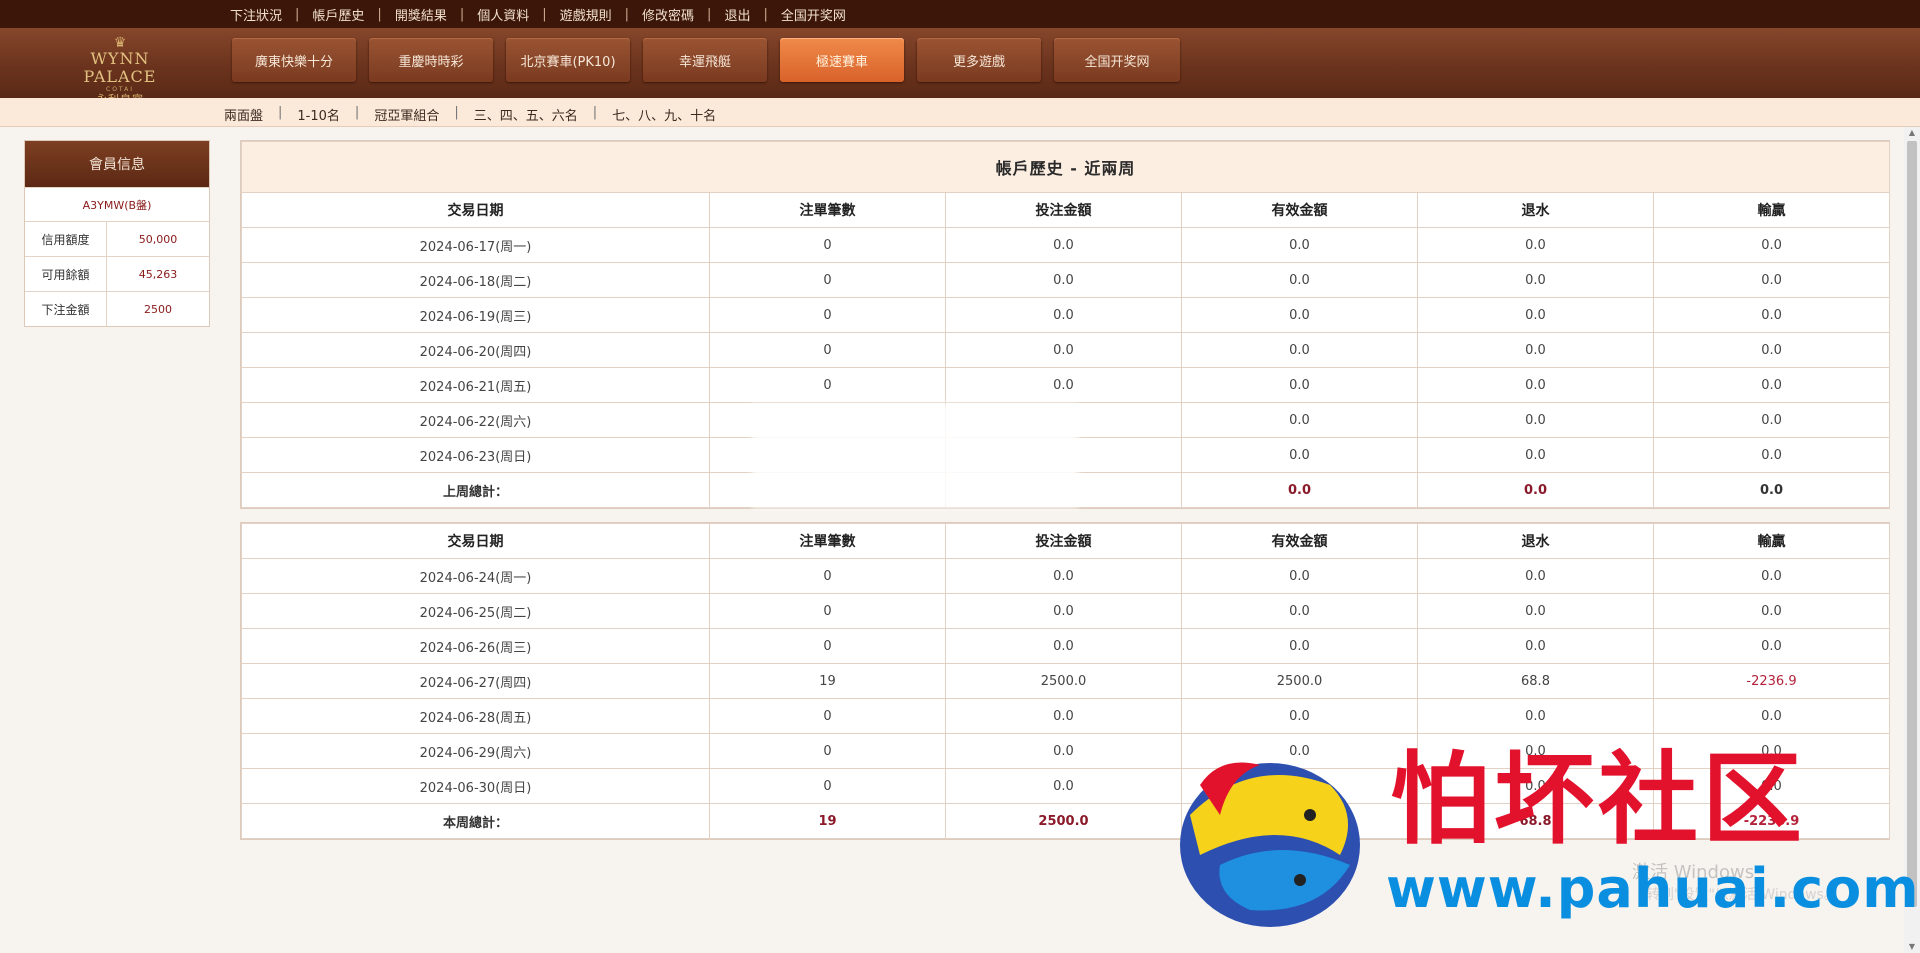 This screenshot has height=953, width=1920. What do you see at coordinates (1771, 541) in the screenshot?
I see `column-header: 輸贏` at bounding box center [1771, 541].